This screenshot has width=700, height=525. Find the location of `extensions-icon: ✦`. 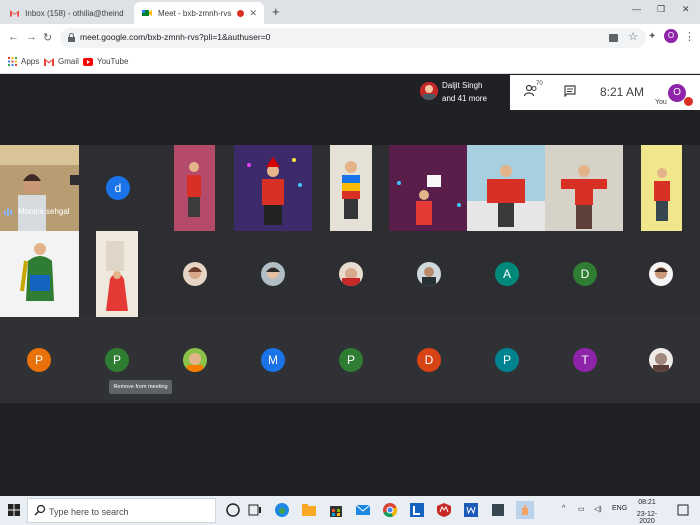

extensions-icon: ✦ is located at coordinates (652, 36).